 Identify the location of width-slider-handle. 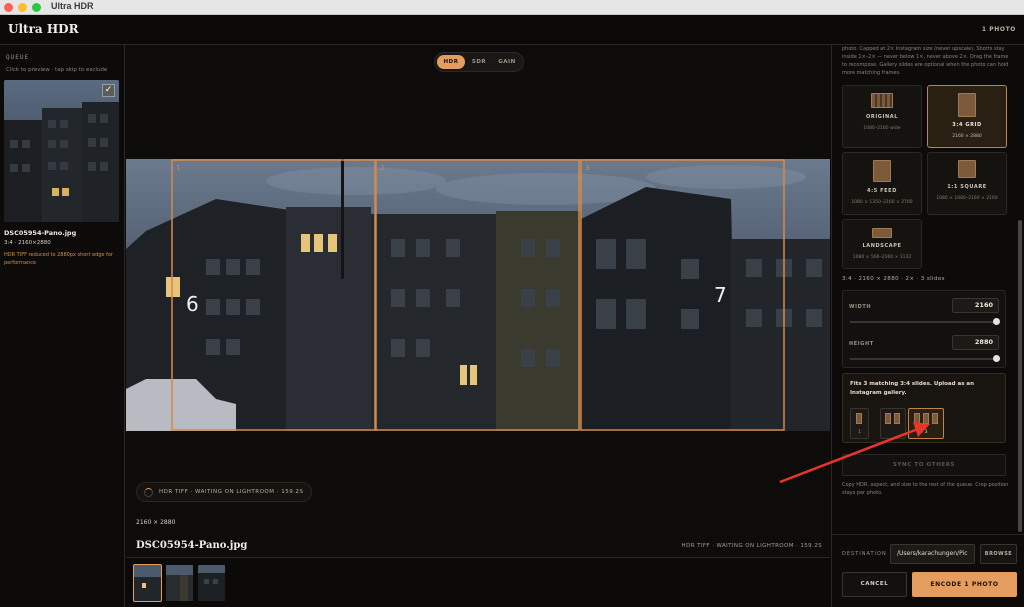
(996, 321).